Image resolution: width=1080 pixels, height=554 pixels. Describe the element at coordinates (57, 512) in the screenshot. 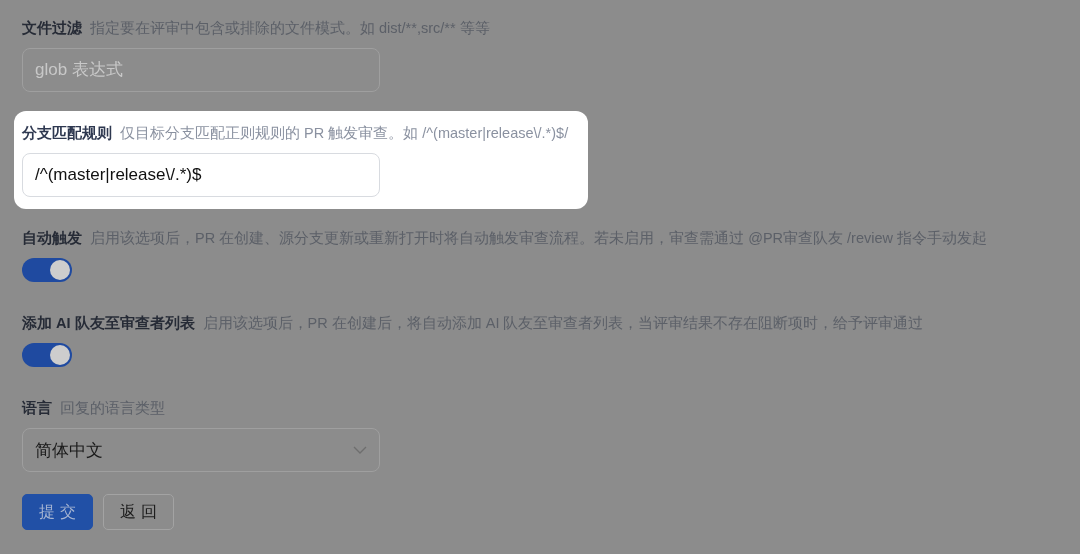

I see `submit-button: 提 交` at that location.